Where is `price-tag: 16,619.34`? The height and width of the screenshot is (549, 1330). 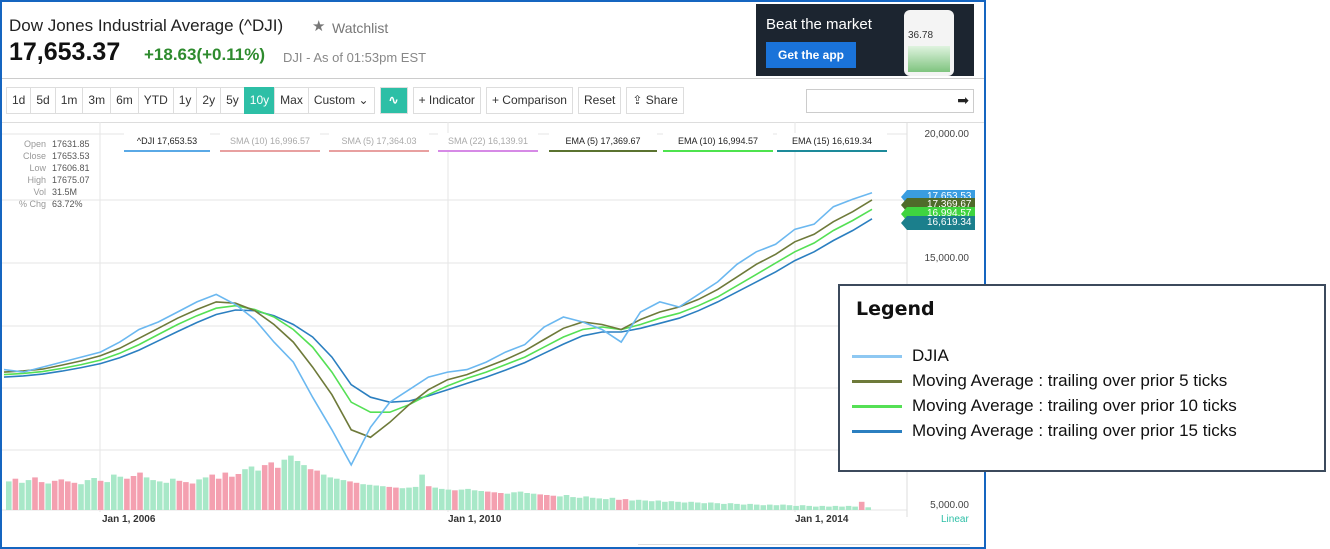
price-tag: 16,619.34 is located at coordinates (938, 223).